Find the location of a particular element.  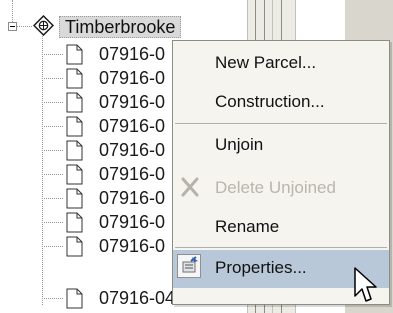

menu-item-rename: Rename is located at coordinates (281, 227).